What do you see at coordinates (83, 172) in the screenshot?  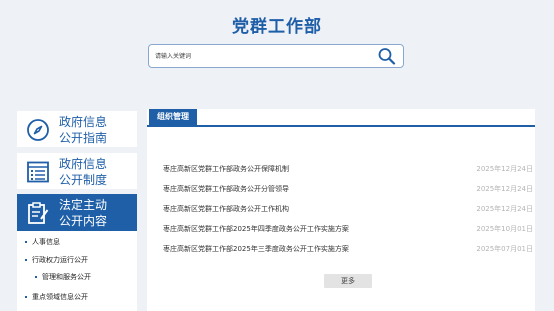 I see `sidebar-item-label: 政府信息 公开制度` at bounding box center [83, 172].